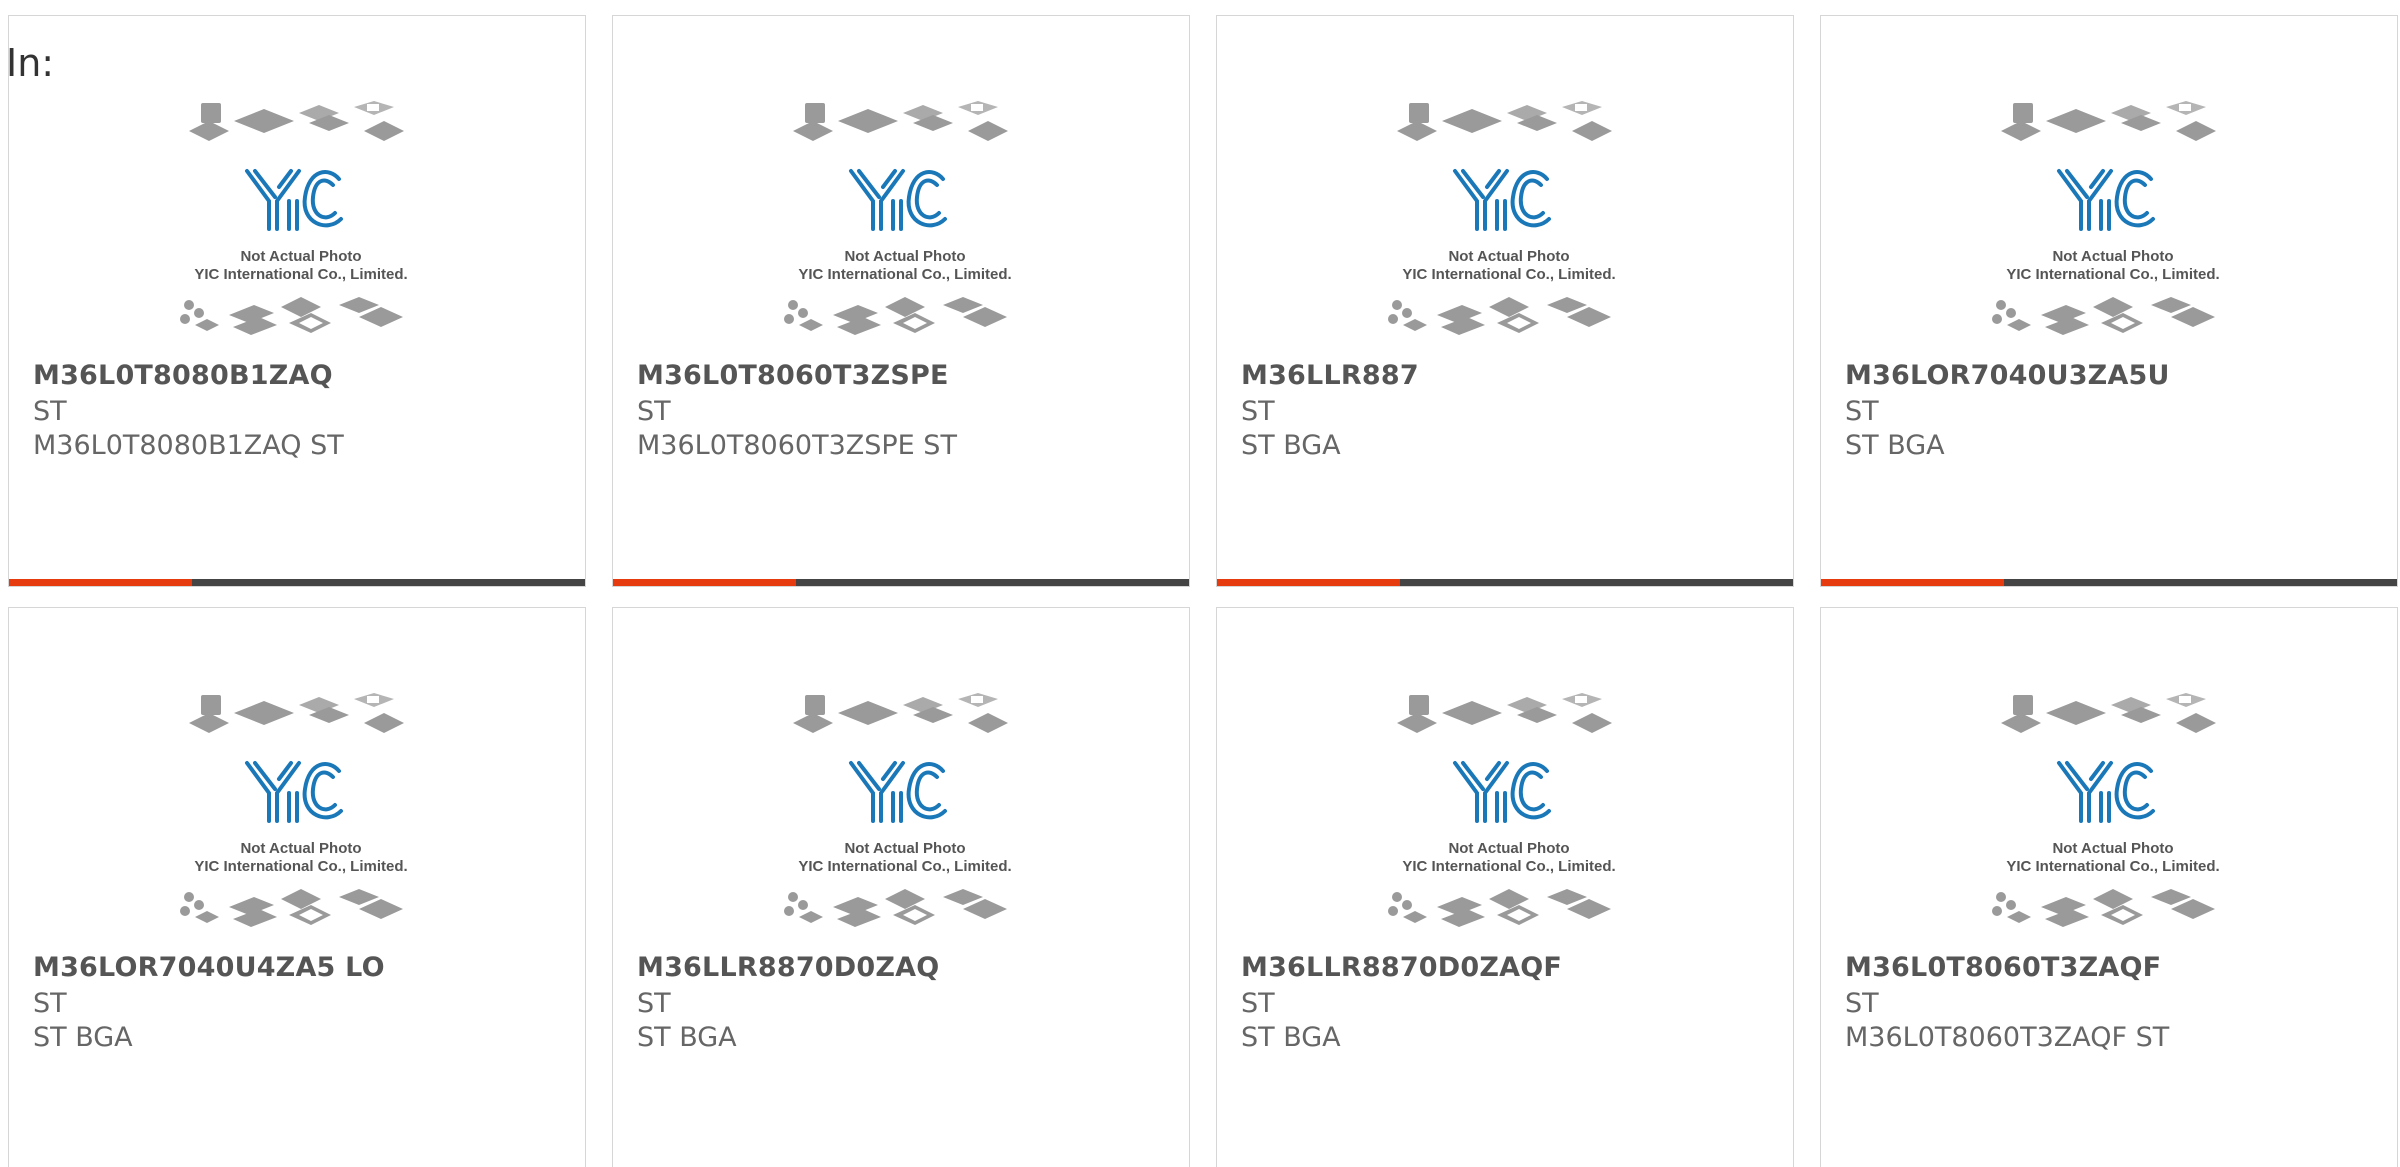  Describe the element at coordinates (209, 967) in the screenshot. I see `part-number-link: M36LOR7040U4ZA5 LO` at that location.